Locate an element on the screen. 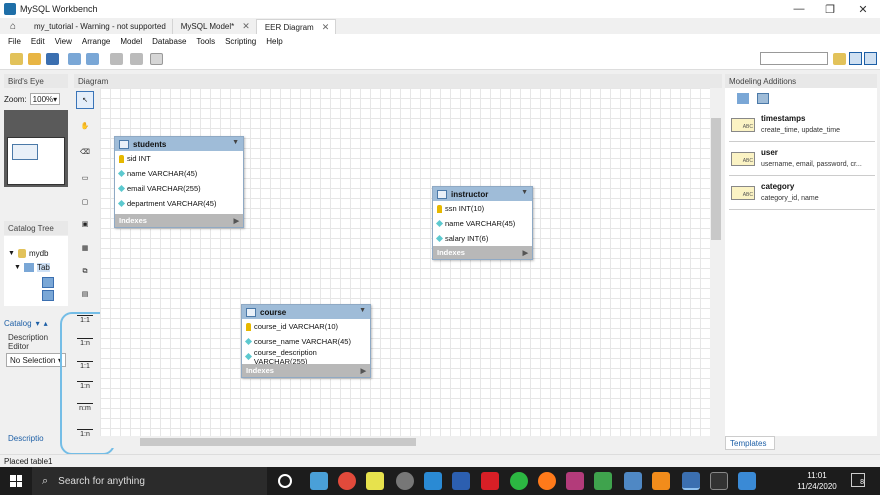 The image size is (880, 495). arrow-down-icon: ▾ is located at coordinates (38, 323).